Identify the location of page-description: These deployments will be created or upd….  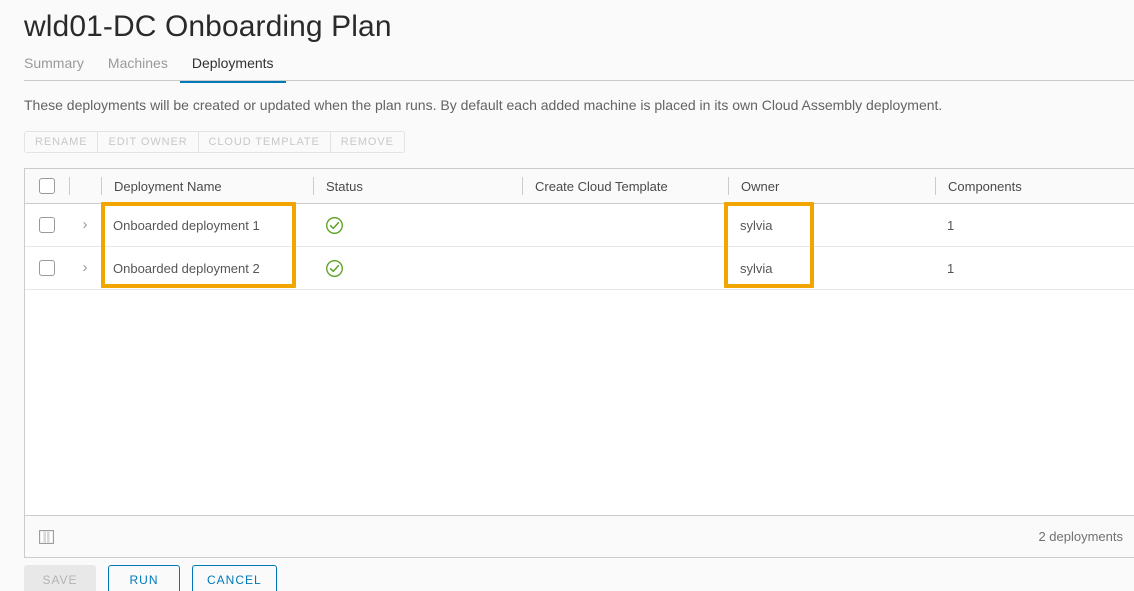
(483, 105).